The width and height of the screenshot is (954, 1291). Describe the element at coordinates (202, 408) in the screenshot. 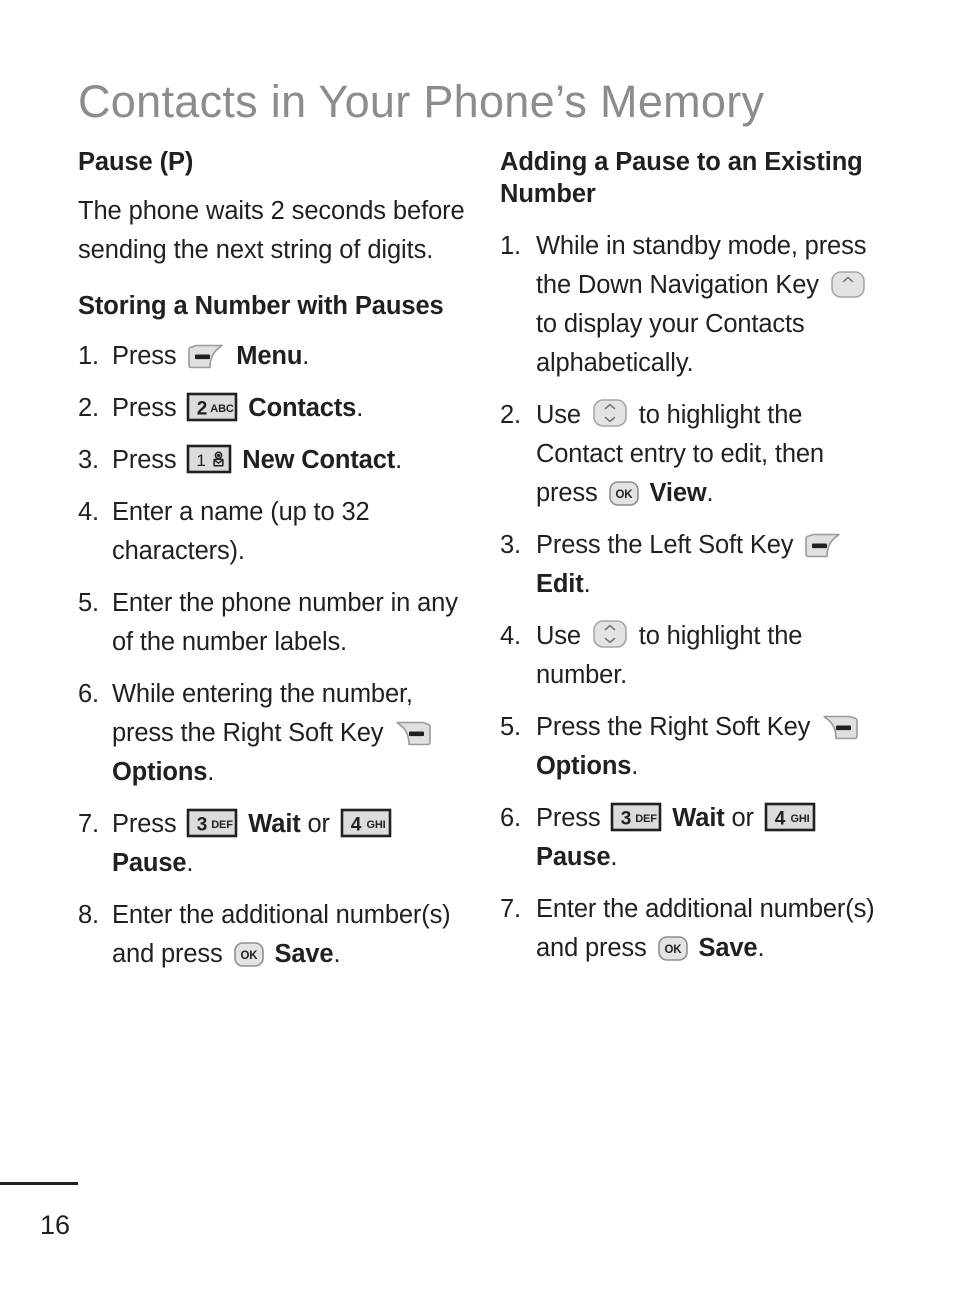

I see `svg-text: 2` at that location.